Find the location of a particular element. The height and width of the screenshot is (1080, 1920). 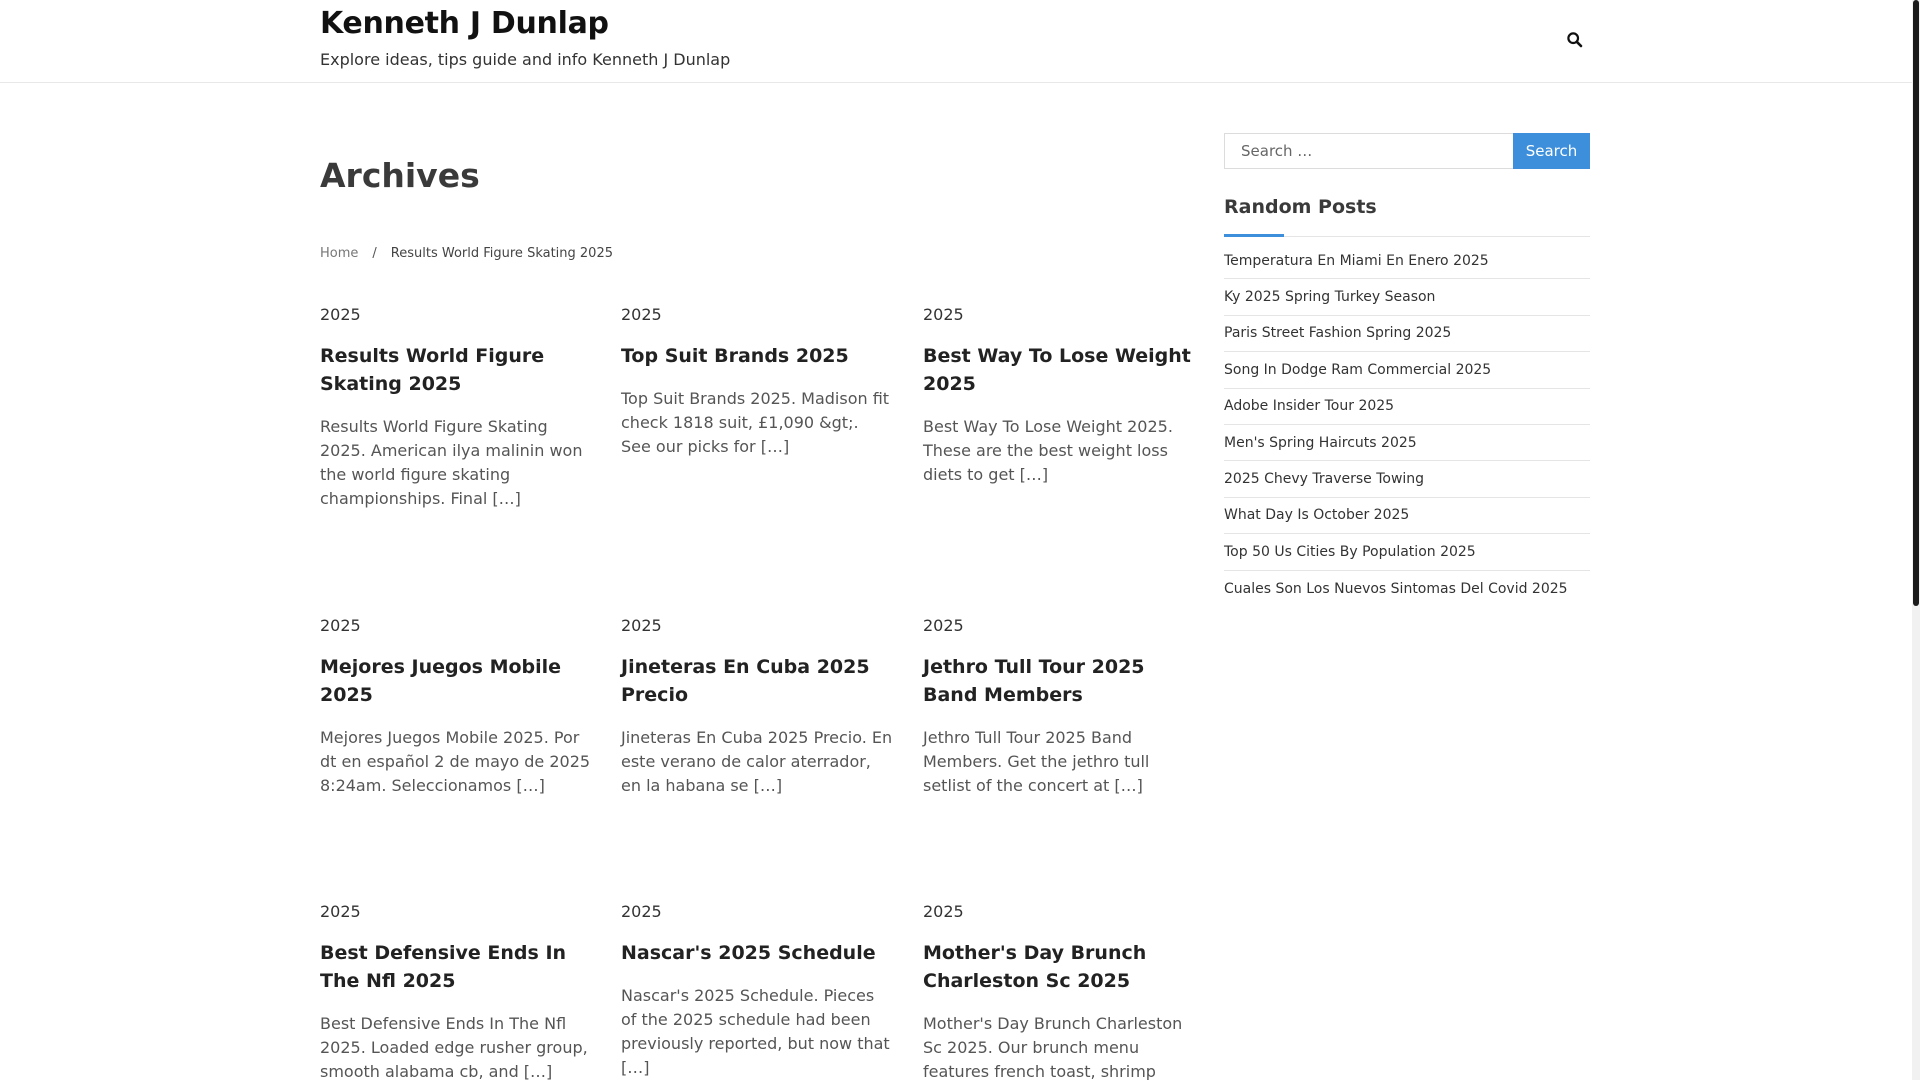

page-title: Archives is located at coordinates (400, 175).